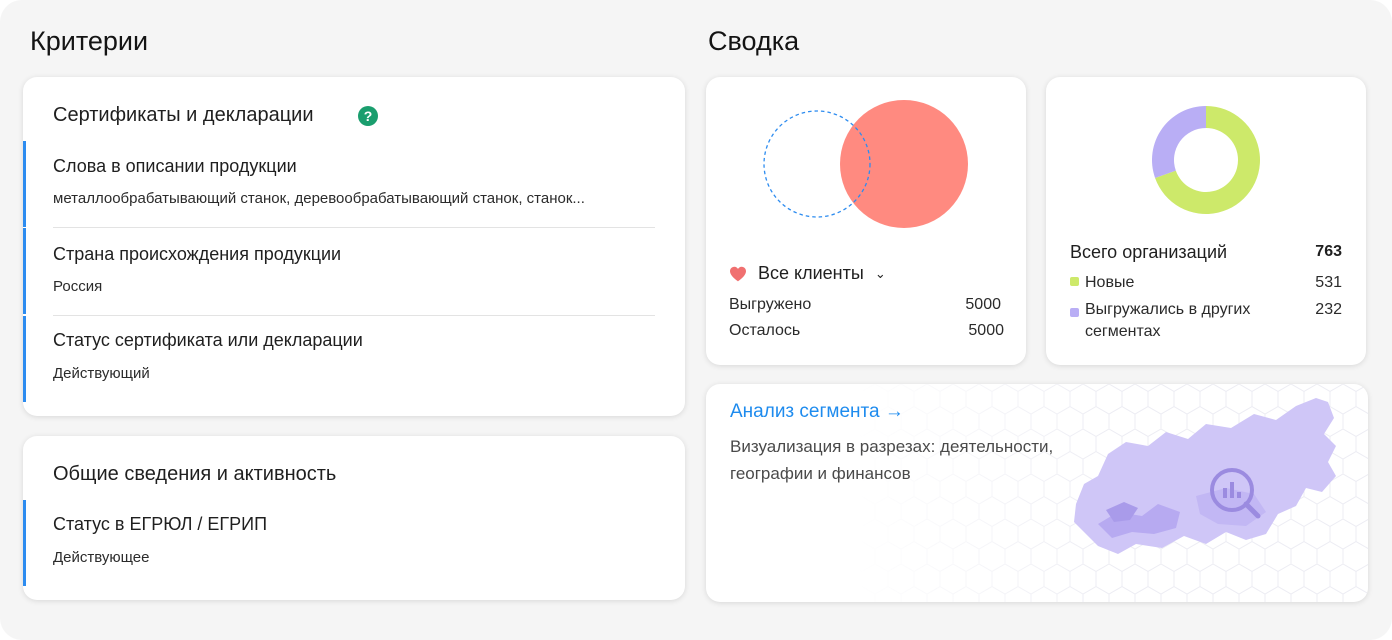 The height and width of the screenshot is (640, 1392). What do you see at coordinates (770, 304) in the screenshot?
I see `clients-row-label: Выгружено` at bounding box center [770, 304].